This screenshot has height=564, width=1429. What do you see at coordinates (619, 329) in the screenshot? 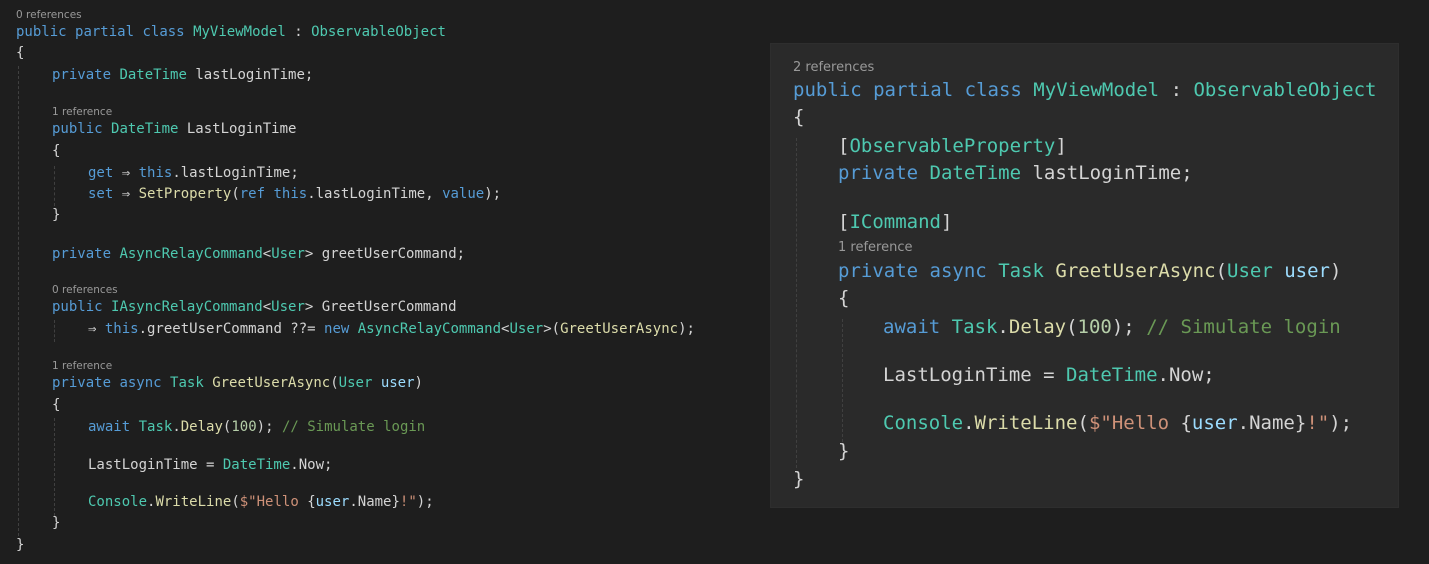
I see `method-token: GreetUserAsync` at bounding box center [619, 329].